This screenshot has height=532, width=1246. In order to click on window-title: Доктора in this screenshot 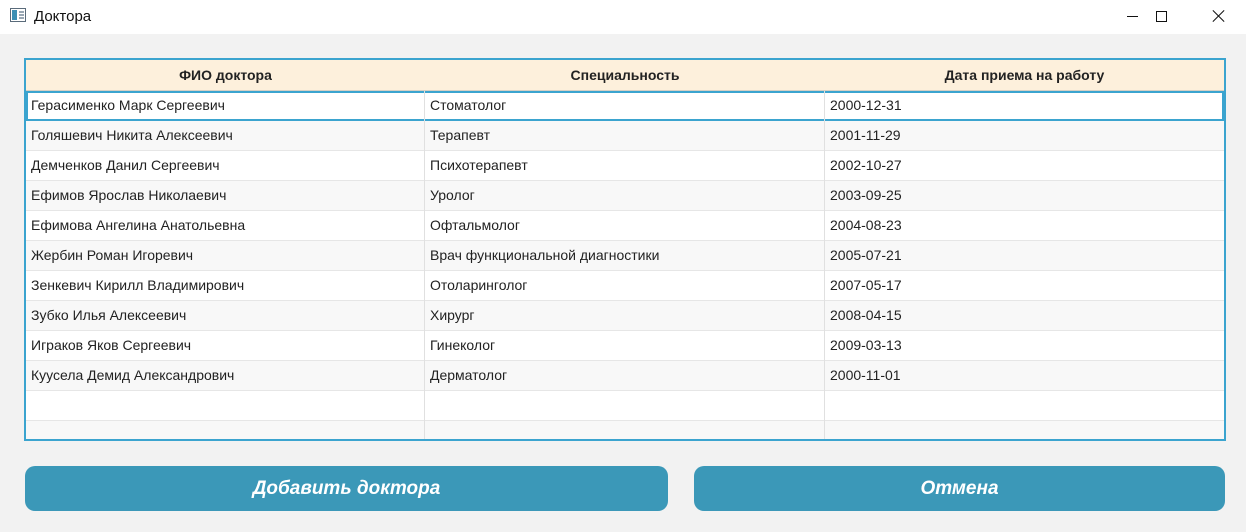, I will do `click(63, 16)`.